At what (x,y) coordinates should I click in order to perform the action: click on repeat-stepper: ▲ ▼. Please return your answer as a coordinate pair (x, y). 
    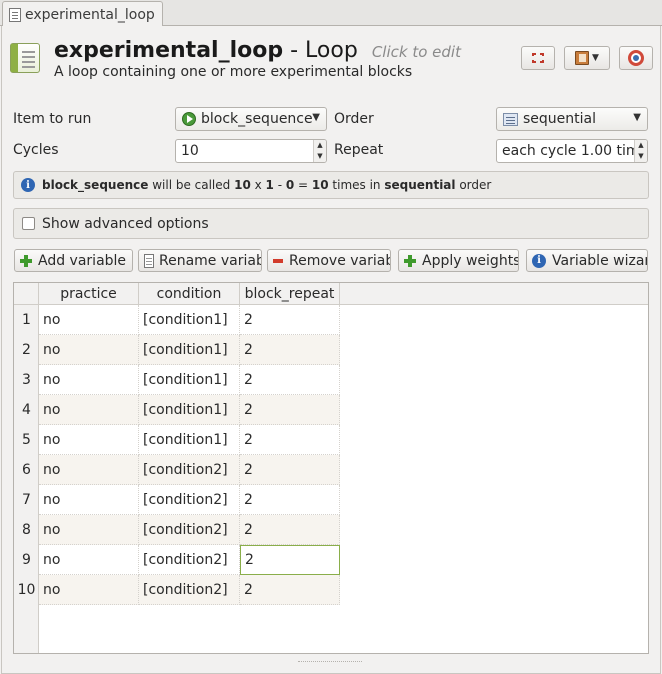
    Looking at the image, I should click on (640, 151).